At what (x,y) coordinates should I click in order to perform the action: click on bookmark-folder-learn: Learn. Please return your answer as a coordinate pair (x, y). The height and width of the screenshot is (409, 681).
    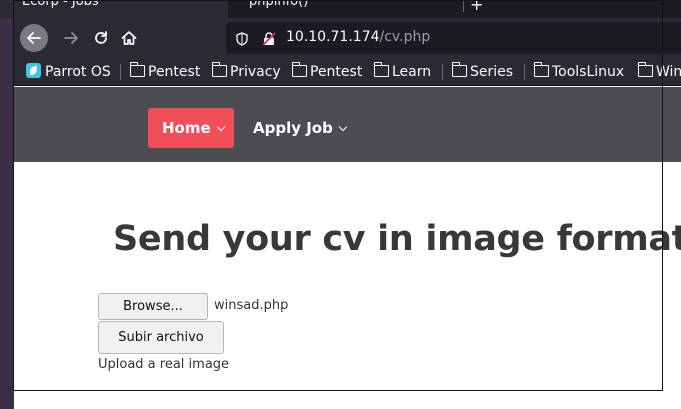
    Looking at the image, I should click on (402, 71).